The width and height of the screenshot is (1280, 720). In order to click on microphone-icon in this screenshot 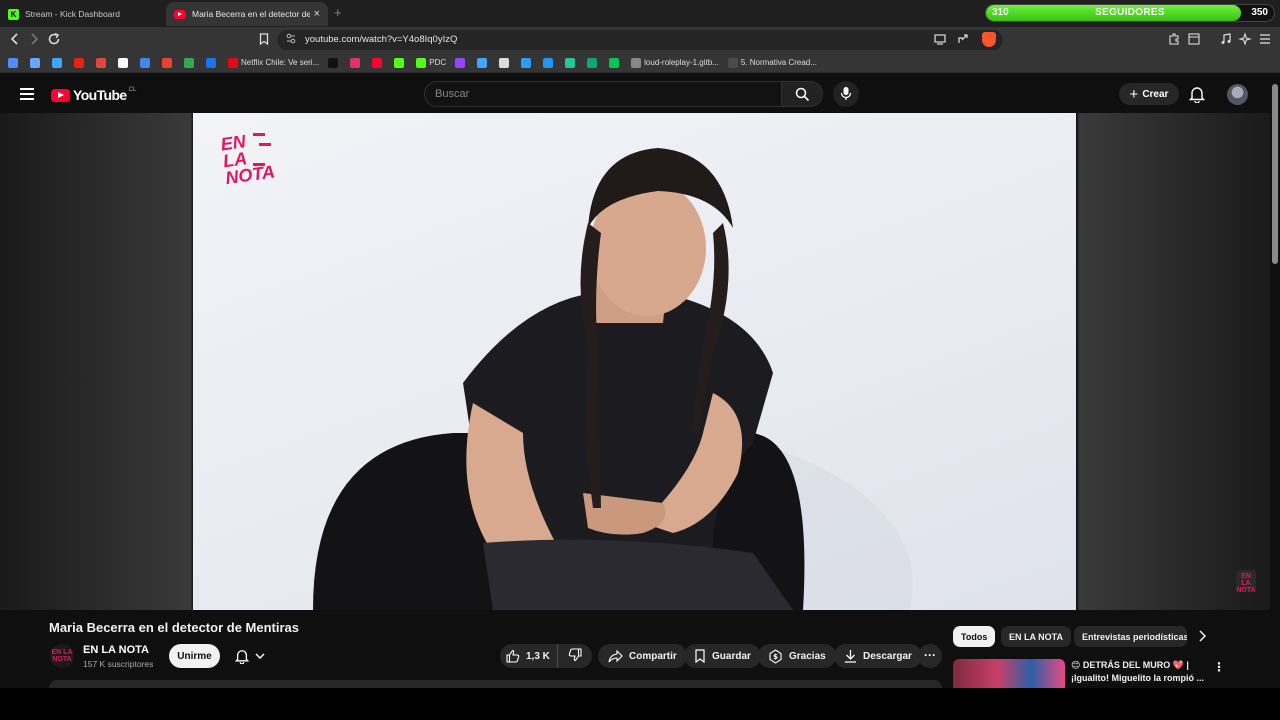, I will do `click(846, 93)`.